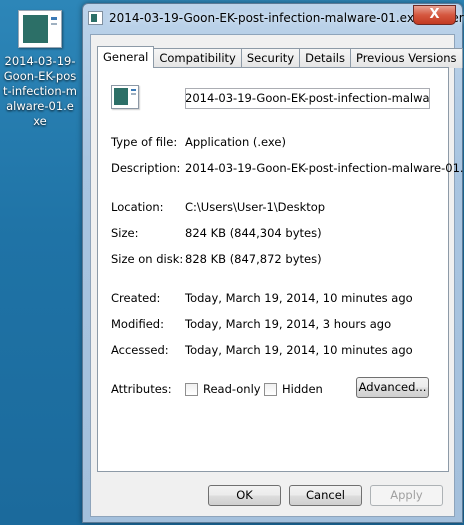  What do you see at coordinates (244, 495) in the screenshot?
I see `ok-button: OK` at bounding box center [244, 495].